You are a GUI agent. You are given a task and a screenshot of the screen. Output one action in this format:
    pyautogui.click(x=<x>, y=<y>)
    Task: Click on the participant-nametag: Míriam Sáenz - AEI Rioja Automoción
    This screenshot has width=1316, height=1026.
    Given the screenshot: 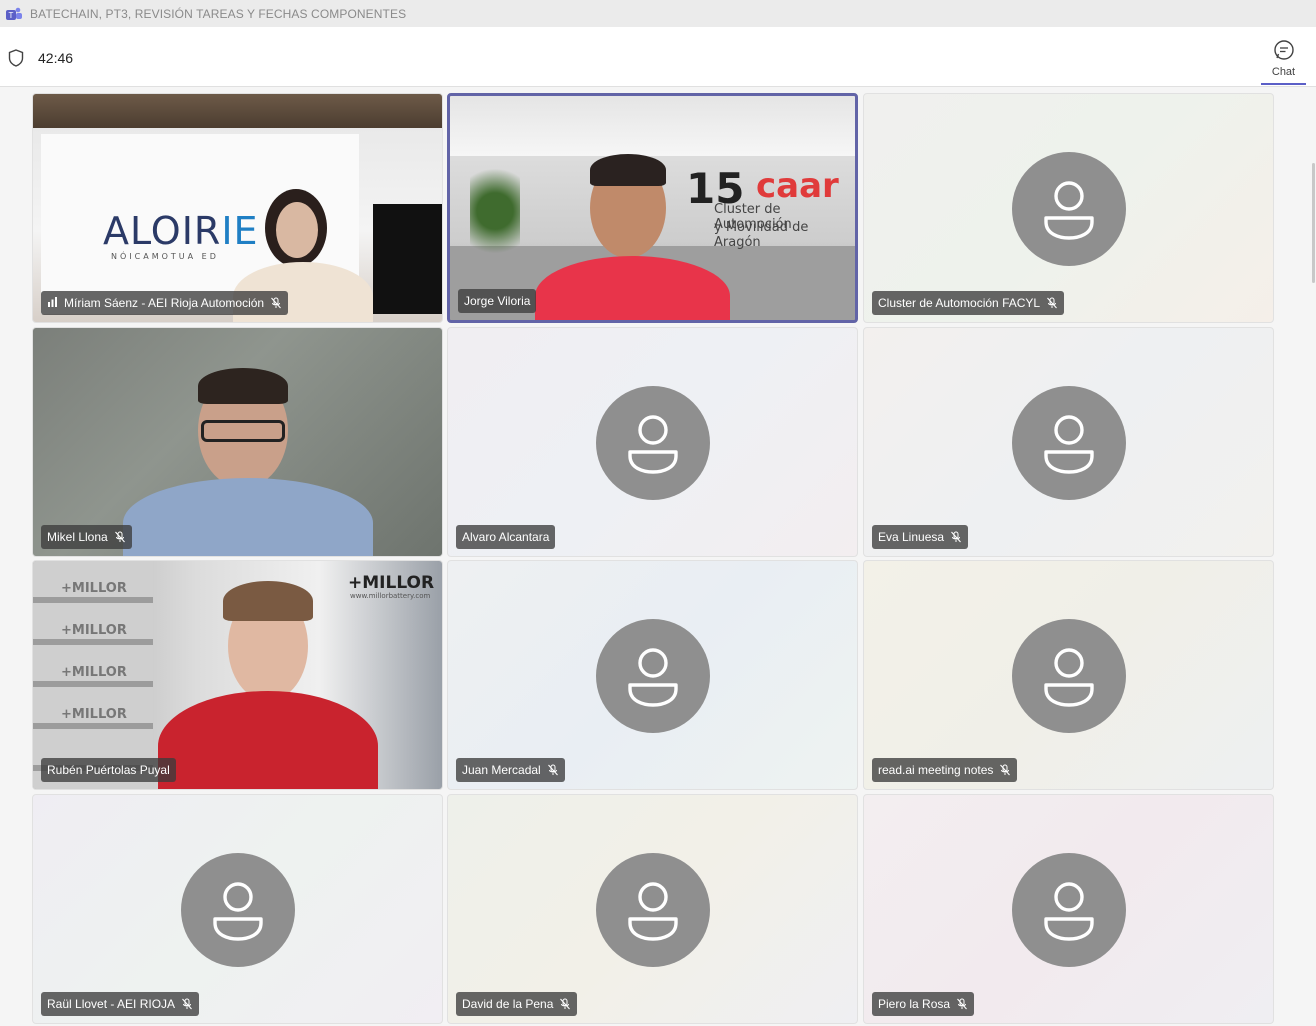 What is the action you would take?
    pyautogui.click(x=165, y=303)
    